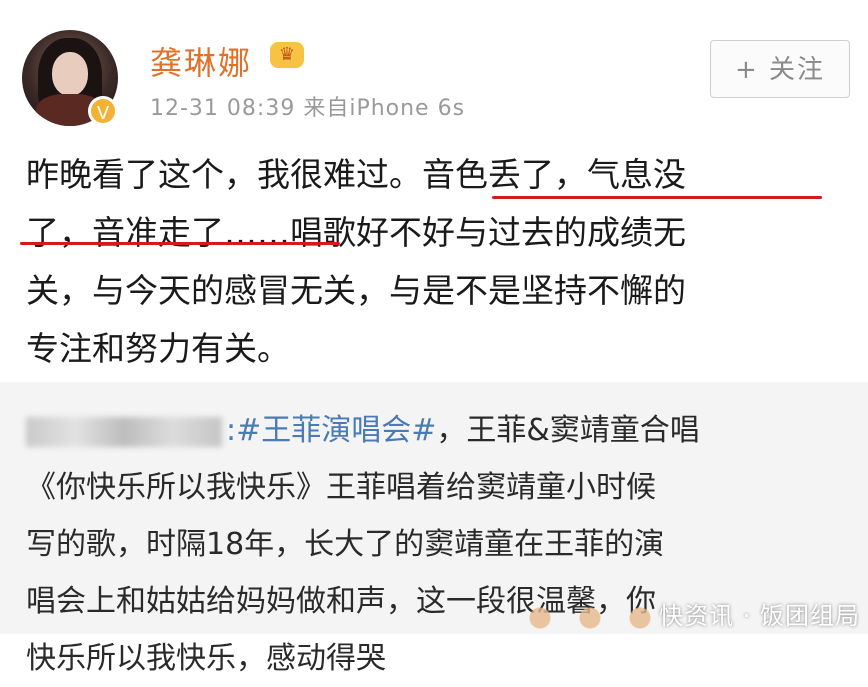  I want to click on watermark: 快资讯 · 饭团组局, so click(759, 616).